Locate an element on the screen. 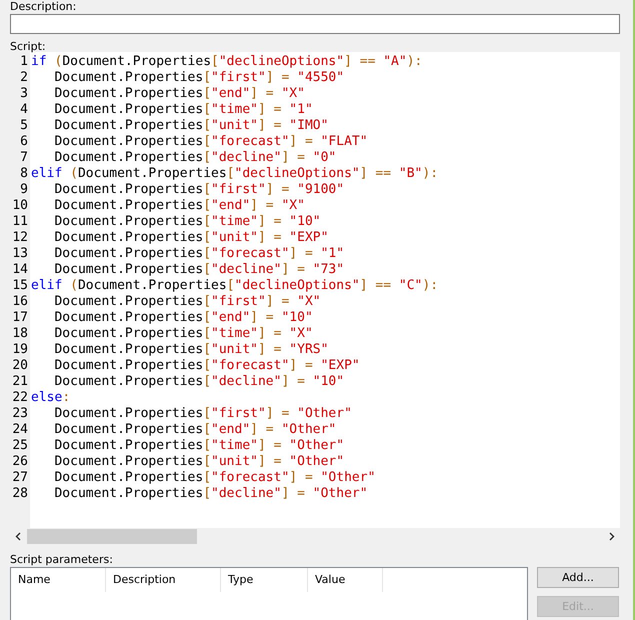 This screenshot has height=620, width=635. script-parameters-label: Script parameters: is located at coordinates (62, 559).